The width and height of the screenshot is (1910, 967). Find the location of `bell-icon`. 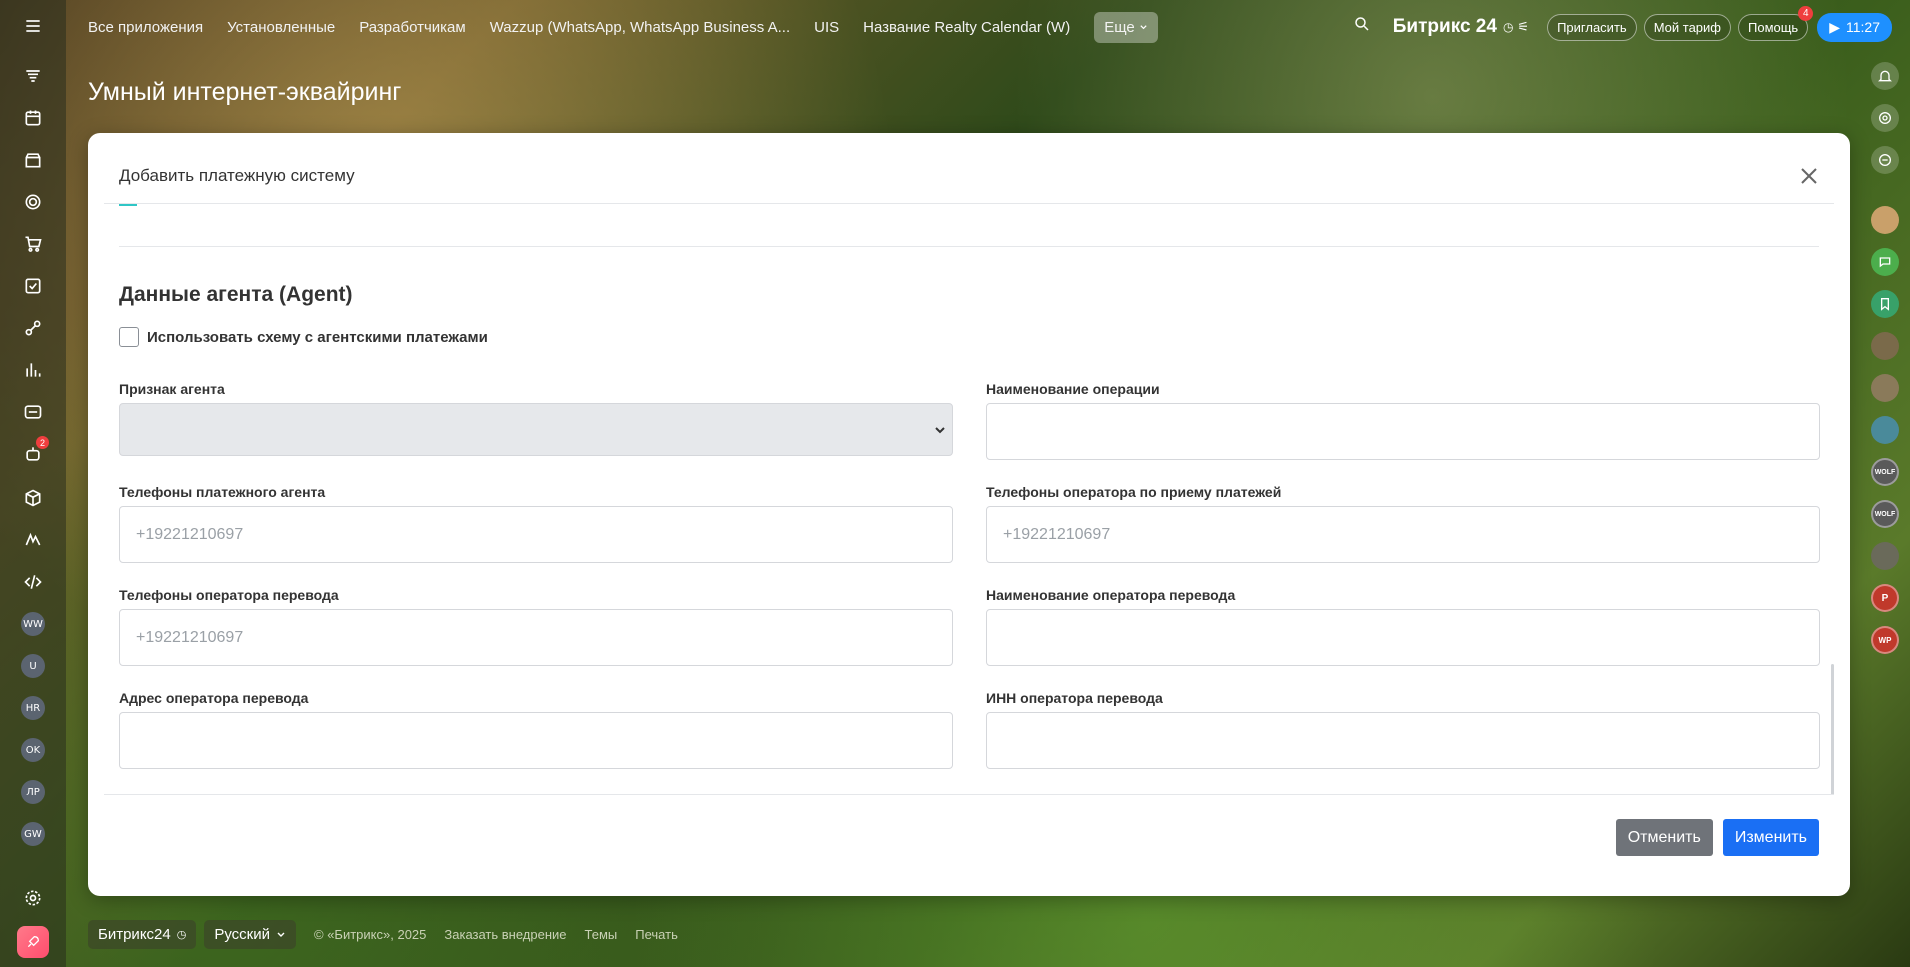

bell-icon is located at coordinates (1885, 76).